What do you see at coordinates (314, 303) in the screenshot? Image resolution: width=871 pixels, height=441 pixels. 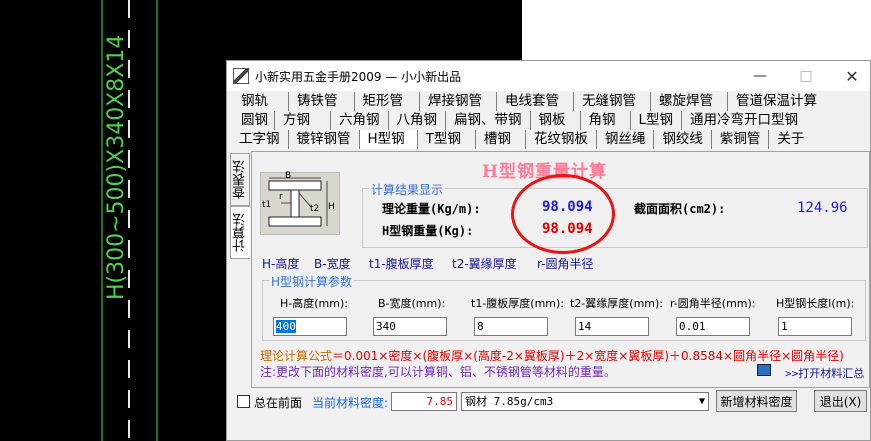 I see `height-label: H-高度(mm):` at bounding box center [314, 303].